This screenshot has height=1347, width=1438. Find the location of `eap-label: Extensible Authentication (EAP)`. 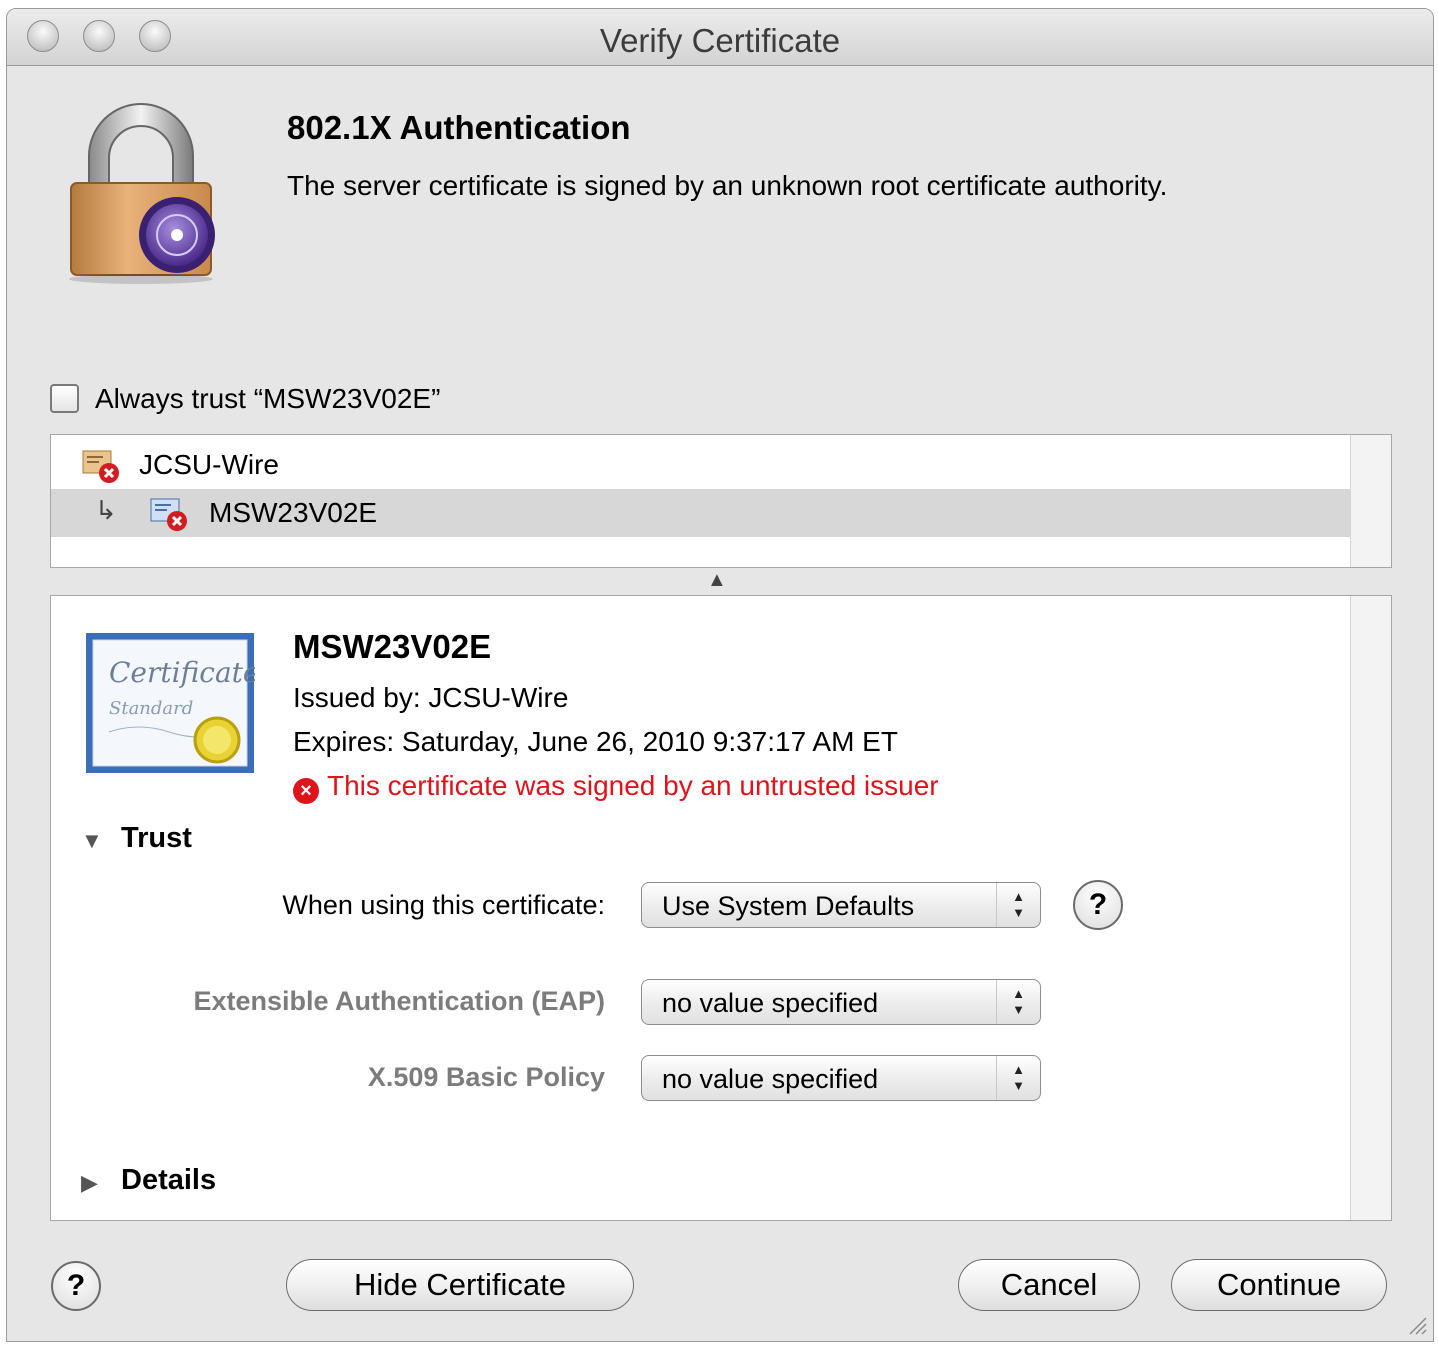

eap-label: Extensible Authentication (EAP) is located at coordinates (399, 1001).